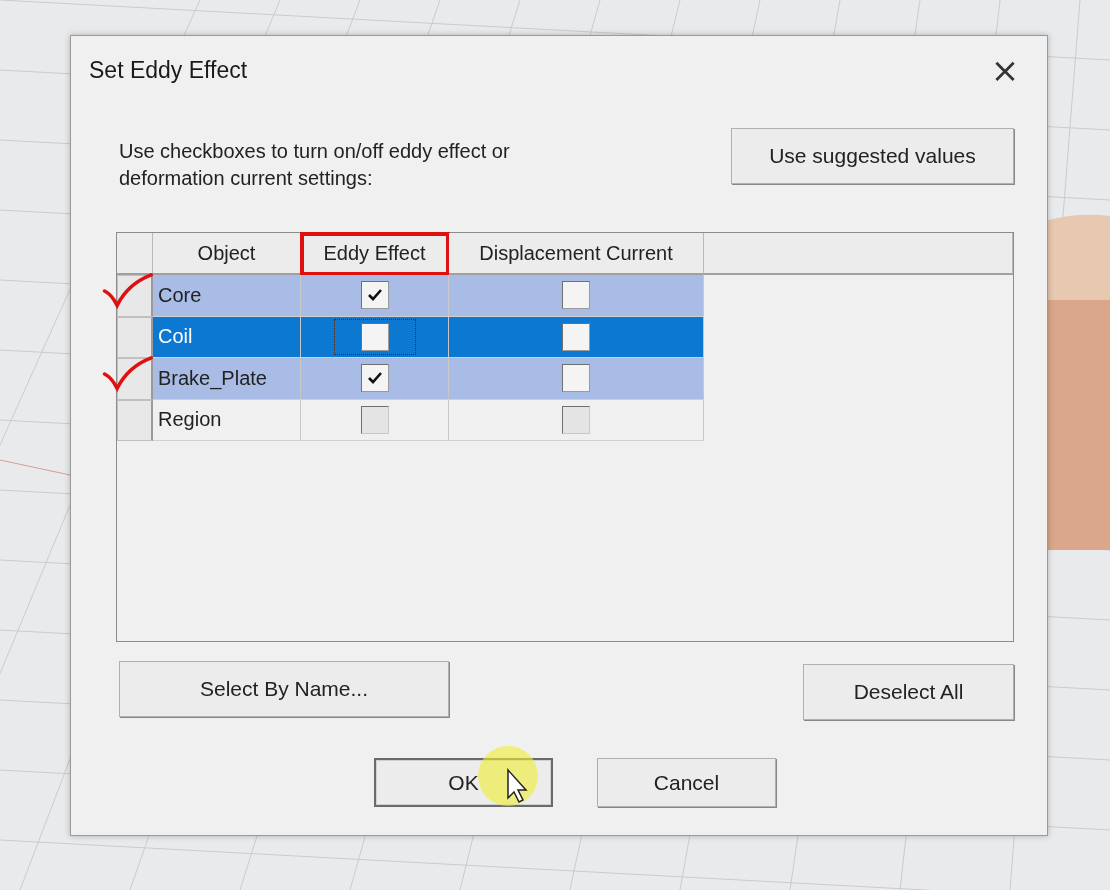  What do you see at coordinates (463, 782) in the screenshot?
I see `ok-button: OK` at bounding box center [463, 782].